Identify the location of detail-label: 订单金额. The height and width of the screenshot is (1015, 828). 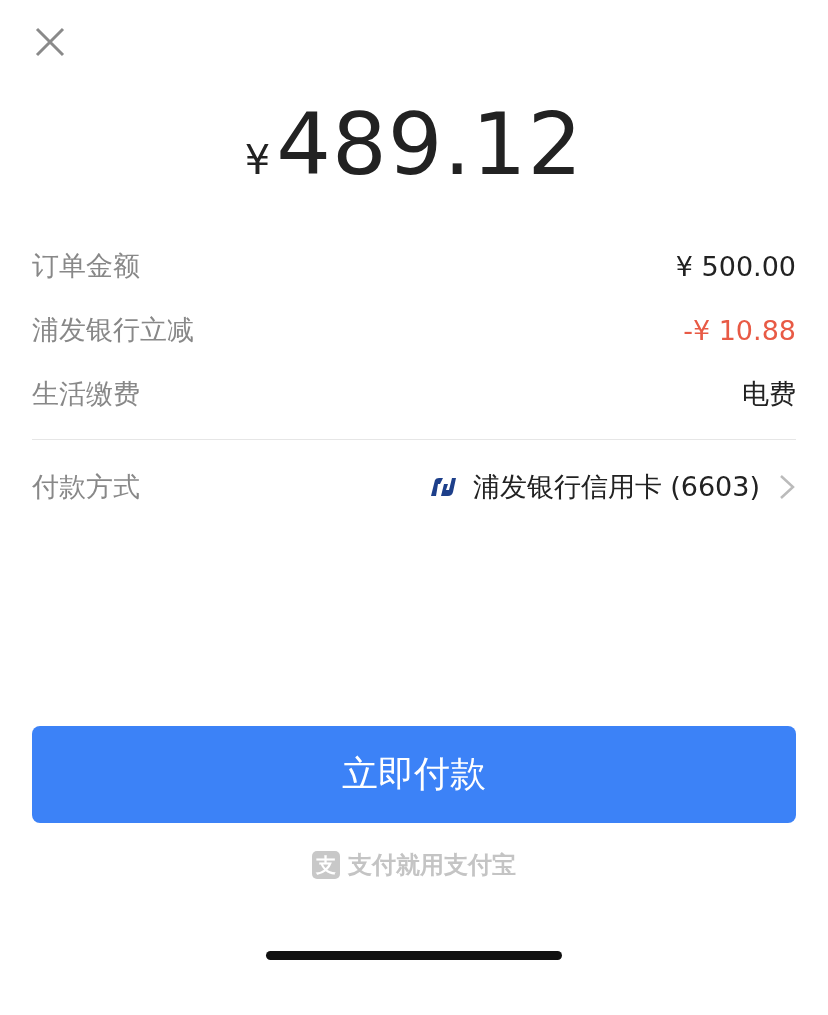
(86, 266).